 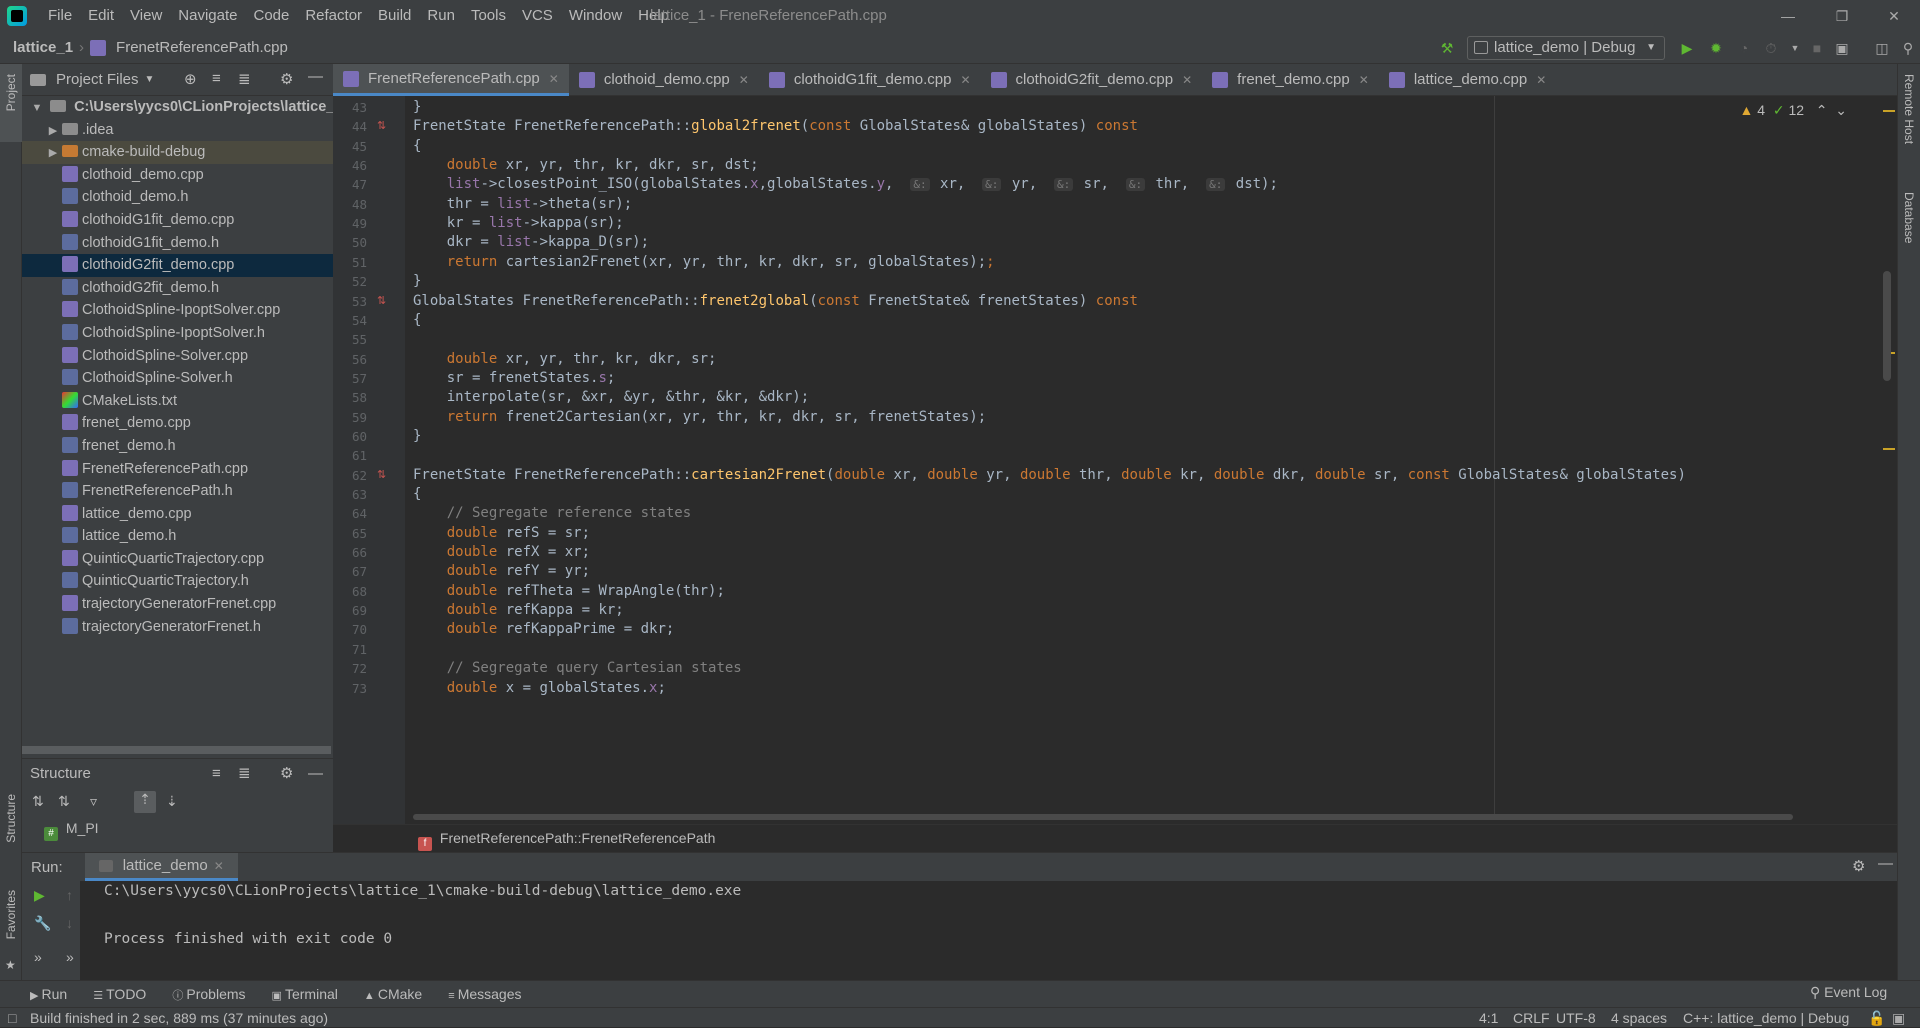 I want to click on up-arrow-icon: ↑, so click(x=69, y=895).